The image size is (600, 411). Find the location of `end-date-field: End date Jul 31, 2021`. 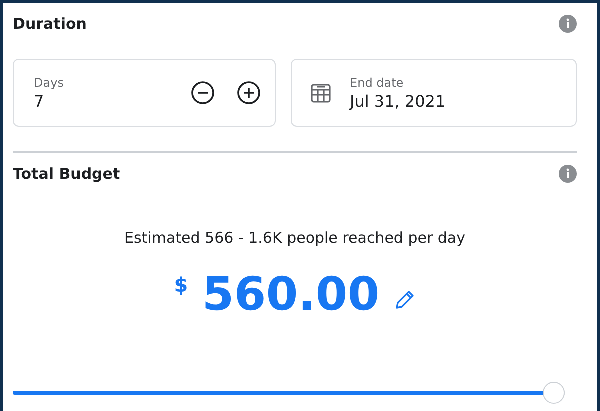

end-date-field: End date Jul 31, 2021 is located at coordinates (434, 93).